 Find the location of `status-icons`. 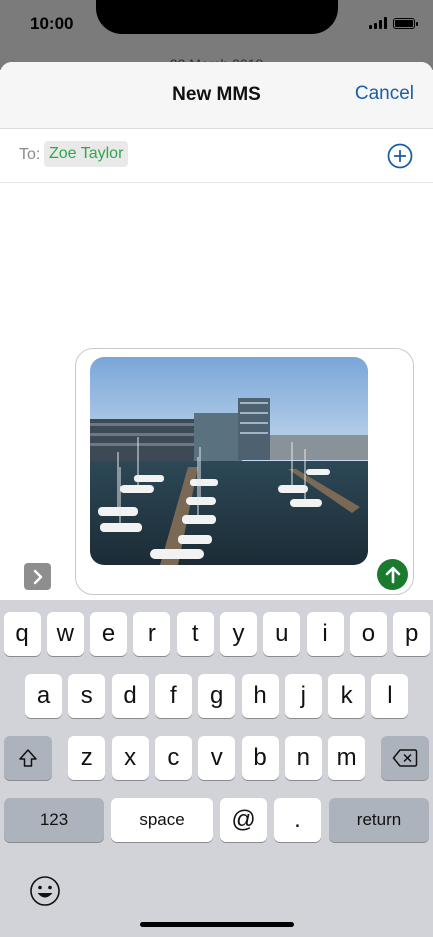

status-icons is located at coordinates (393, 23).